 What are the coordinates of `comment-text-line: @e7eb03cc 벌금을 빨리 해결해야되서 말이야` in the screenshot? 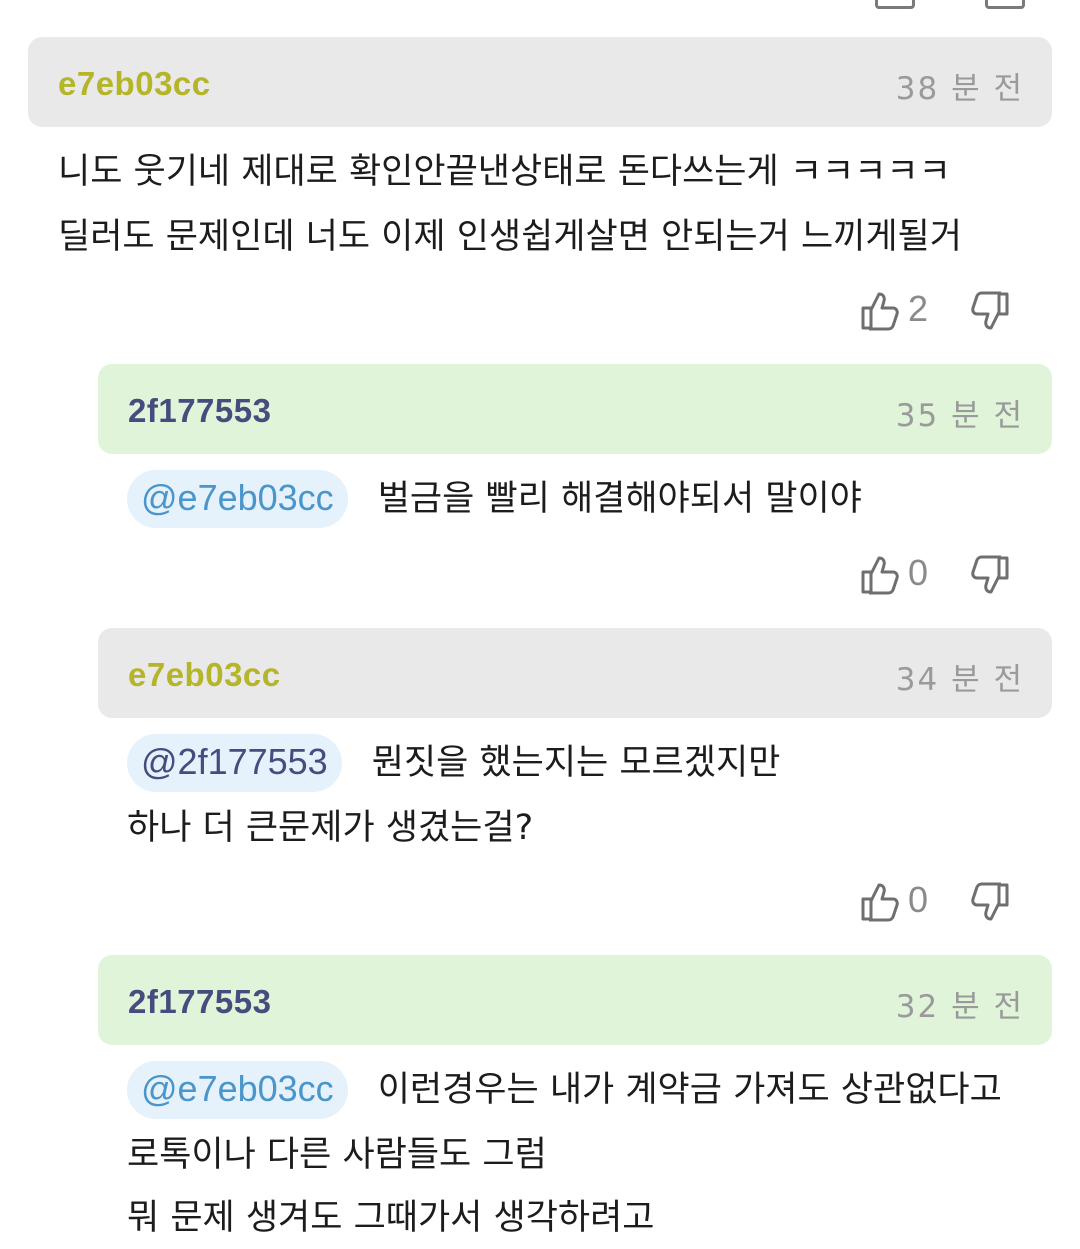 It's located at (494, 499).